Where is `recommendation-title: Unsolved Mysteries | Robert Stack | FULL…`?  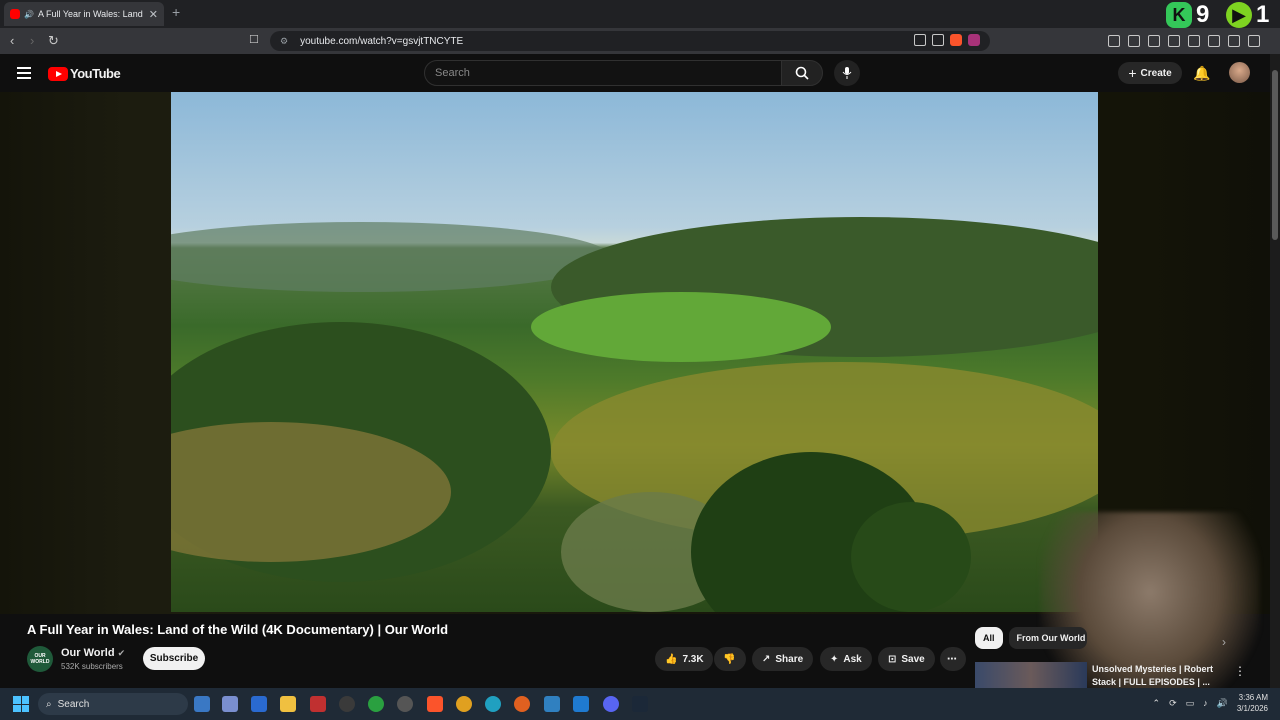
recommendation-title: Unsolved Mysteries | Robert Stack | FULL… is located at coordinates (1157, 676).